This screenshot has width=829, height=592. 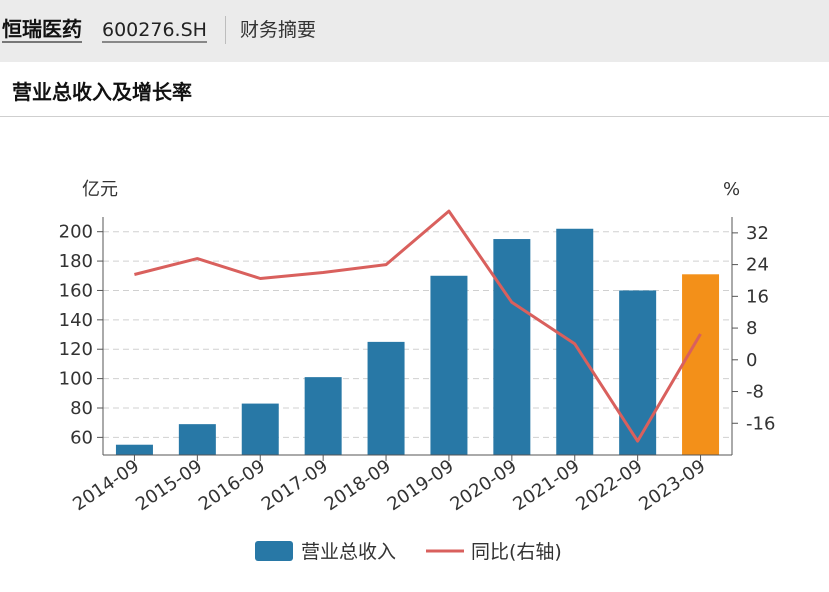 What do you see at coordinates (757, 233) in the screenshot?
I see `right-tick-label: 32` at bounding box center [757, 233].